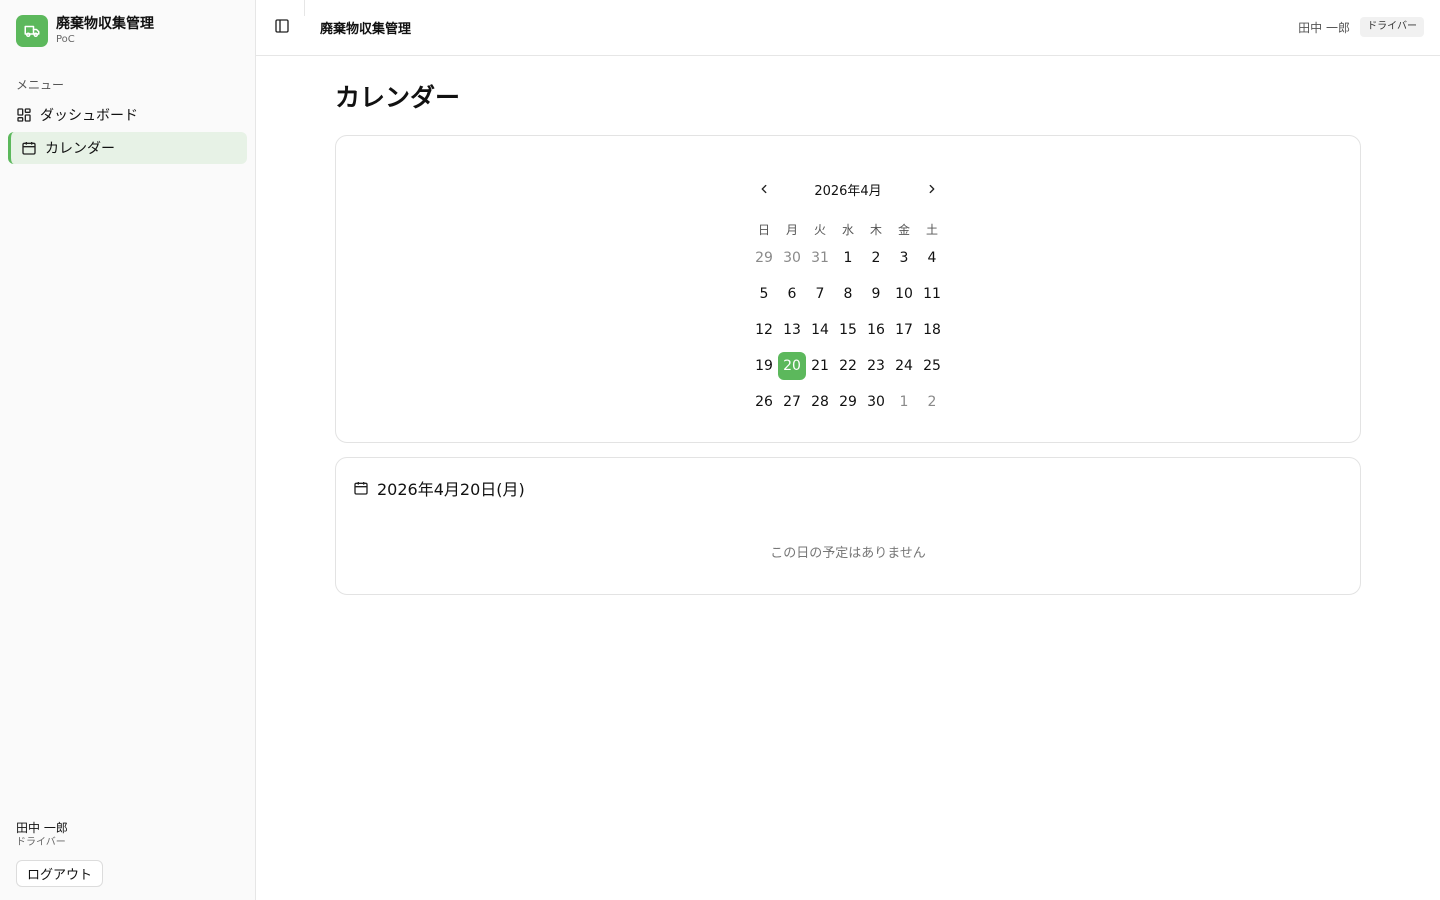 The height and width of the screenshot is (900, 1440). What do you see at coordinates (820, 294) in the screenshot?
I see `calendar-day: 7` at bounding box center [820, 294].